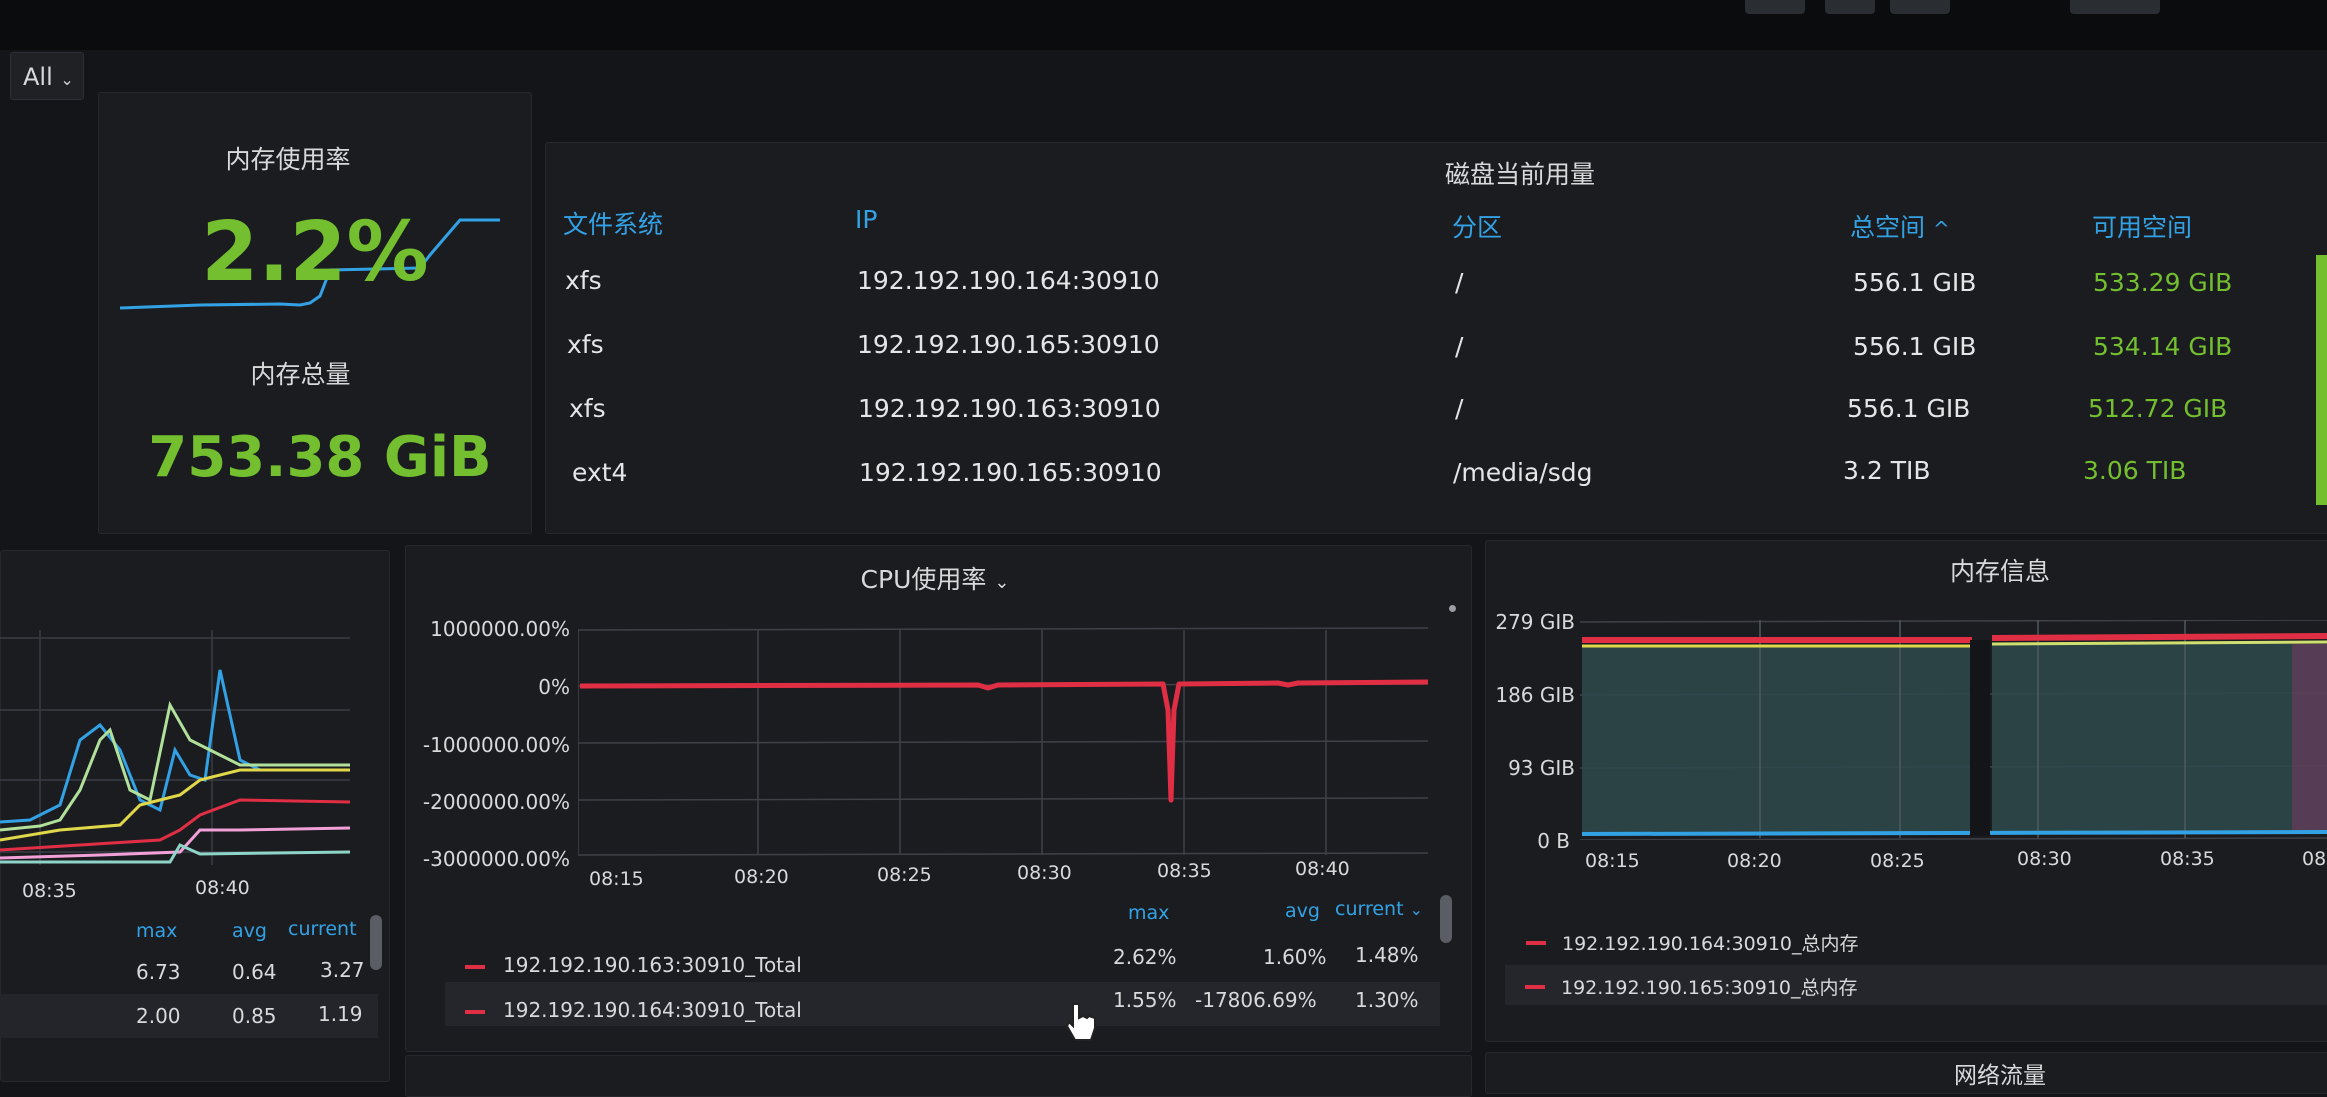  What do you see at coordinates (1519, 174) in the screenshot?
I see `disk-usage-title: 磁盘当前用量` at bounding box center [1519, 174].